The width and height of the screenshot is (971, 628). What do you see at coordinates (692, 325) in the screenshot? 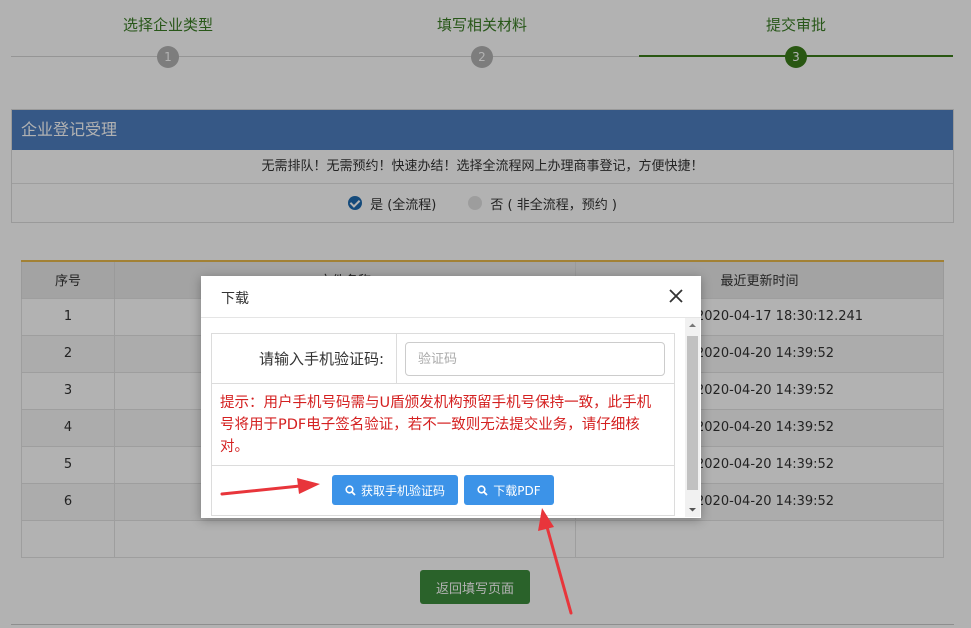
I see `scroll-up-icon` at bounding box center [692, 325].